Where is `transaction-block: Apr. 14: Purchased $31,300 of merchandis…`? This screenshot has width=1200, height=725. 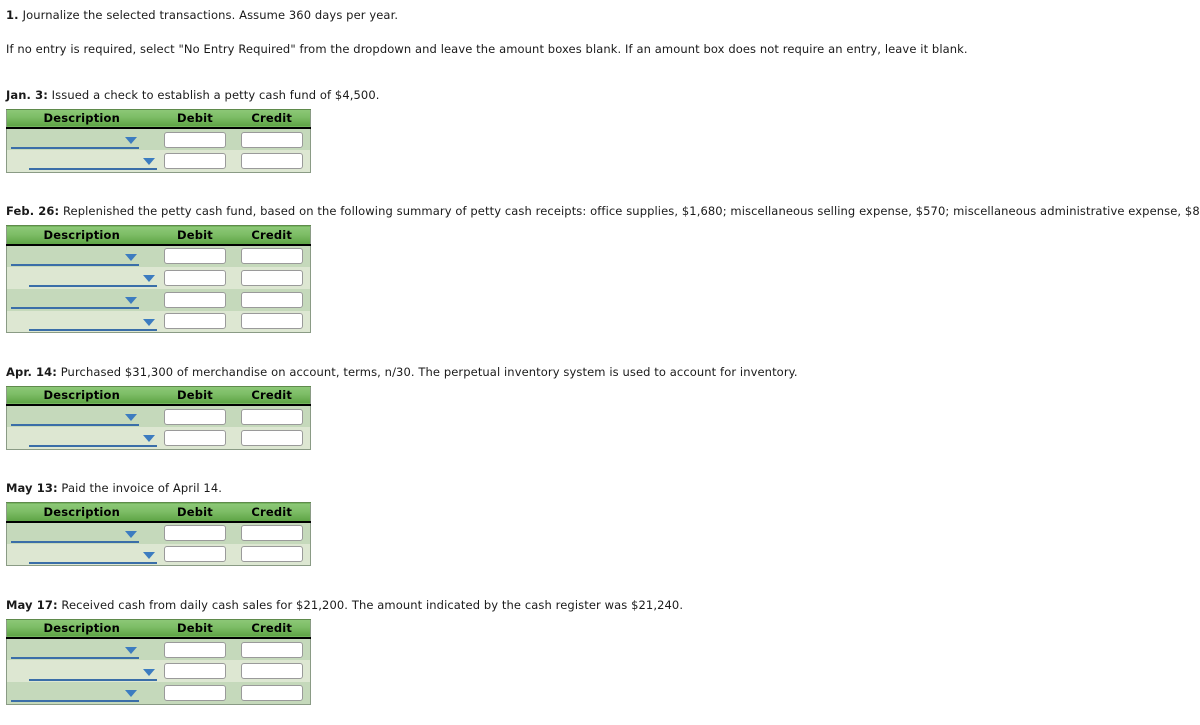
transaction-block: Apr. 14: Purchased $31,300 of merchandis… is located at coordinates (603, 407).